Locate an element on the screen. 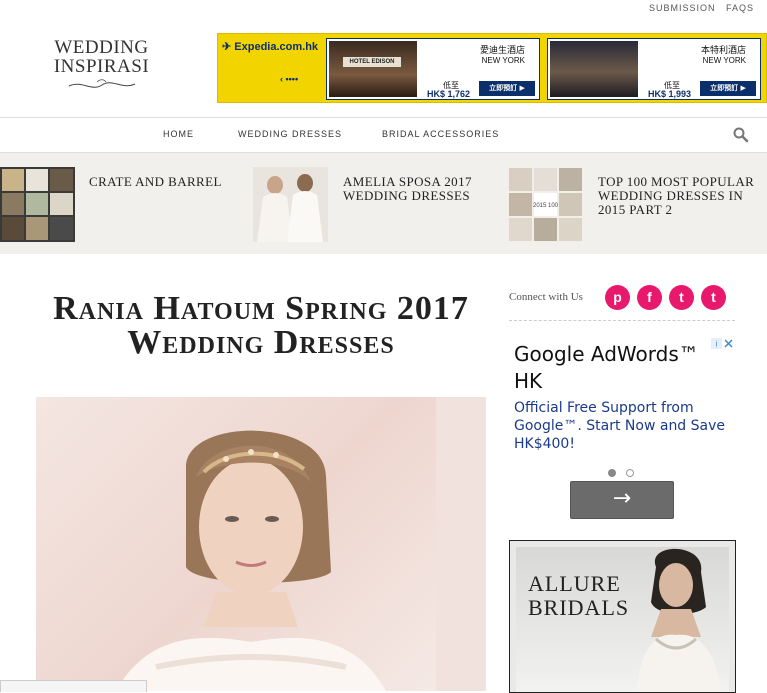 The width and height of the screenshot is (767, 693). search-icon is located at coordinates (741, 135).